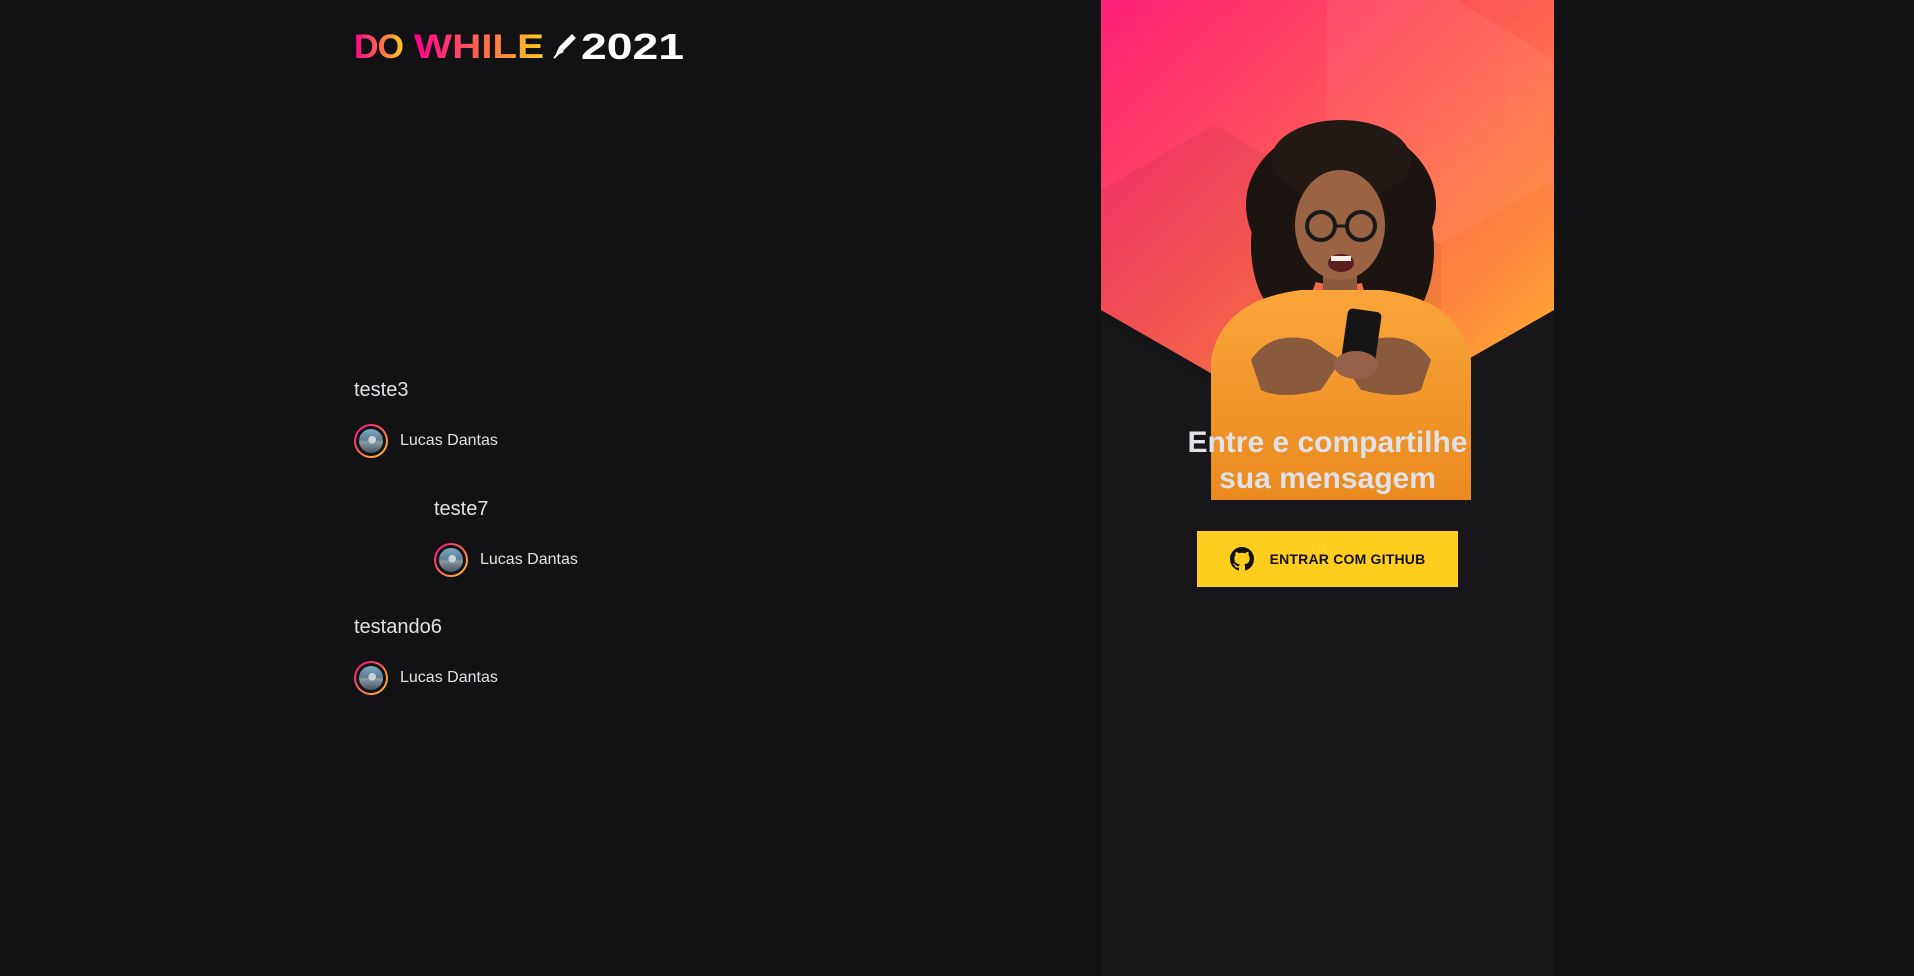 This screenshot has width=1914, height=976. I want to click on logo-while-text: WHILE, so click(479, 45).